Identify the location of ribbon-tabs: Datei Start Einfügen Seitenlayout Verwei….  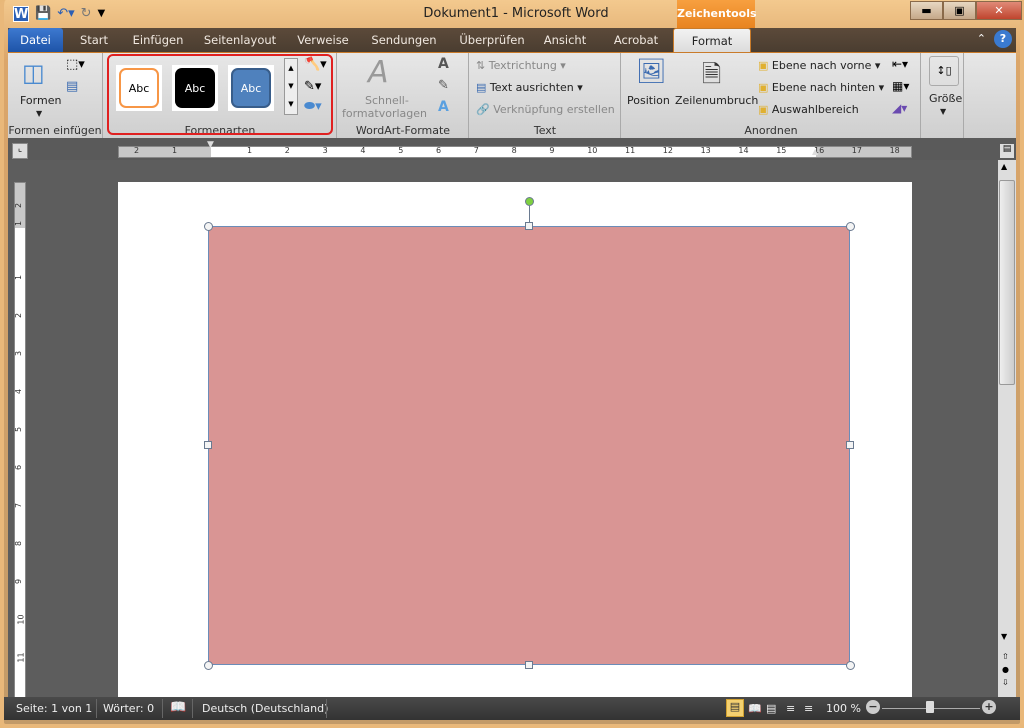
(512, 40).